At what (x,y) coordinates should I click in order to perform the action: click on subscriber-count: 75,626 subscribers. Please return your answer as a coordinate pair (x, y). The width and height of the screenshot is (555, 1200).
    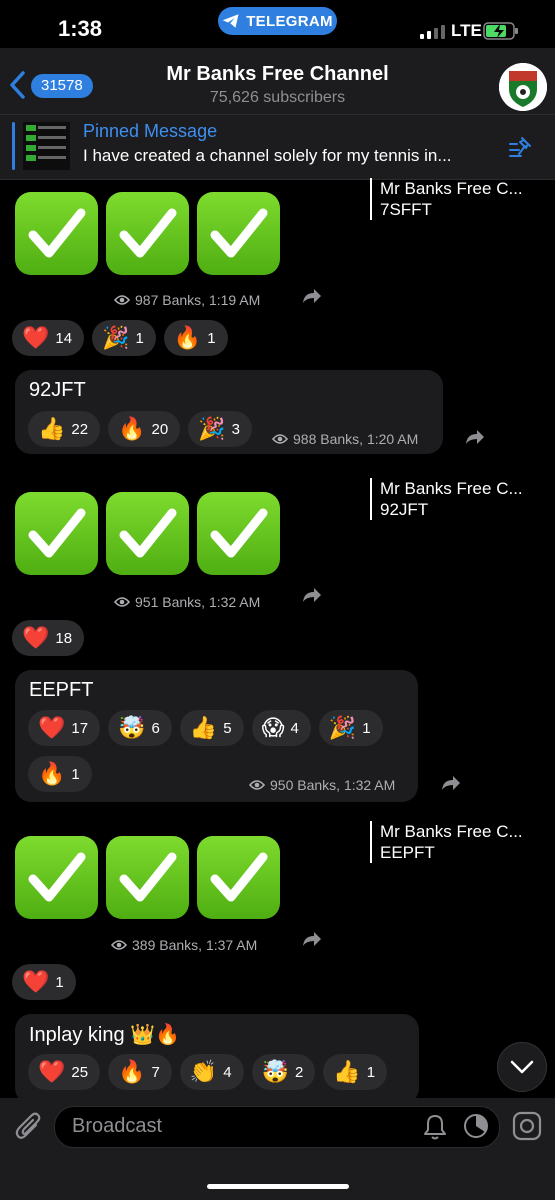
    Looking at the image, I should click on (277, 97).